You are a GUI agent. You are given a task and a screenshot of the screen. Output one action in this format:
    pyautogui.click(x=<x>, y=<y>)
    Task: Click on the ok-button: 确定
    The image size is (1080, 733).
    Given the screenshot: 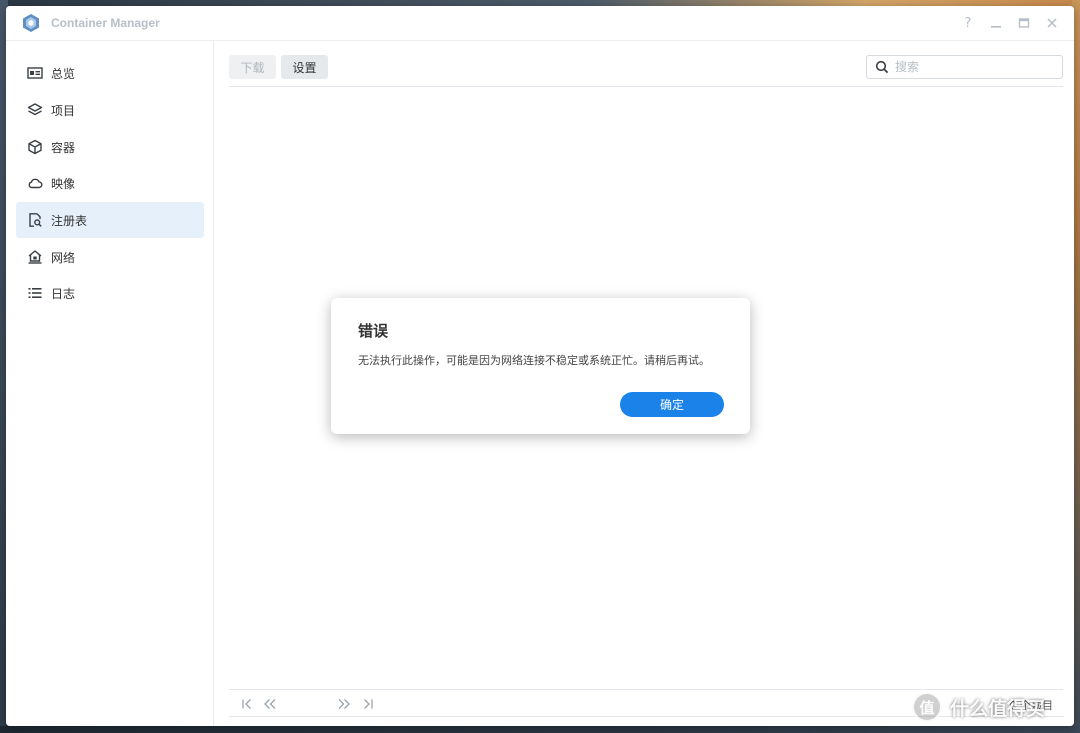 What is the action you would take?
    pyautogui.click(x=672, y=404)
    